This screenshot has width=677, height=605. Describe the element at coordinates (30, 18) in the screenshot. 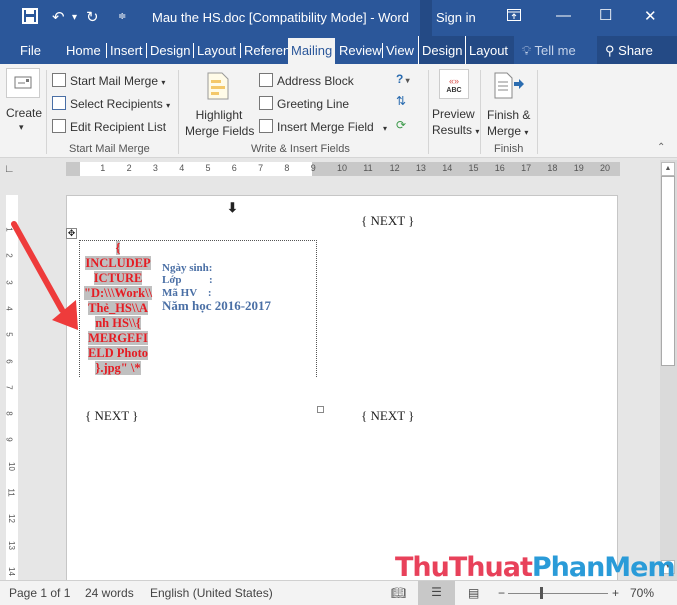

I see `save-icon` at that location.